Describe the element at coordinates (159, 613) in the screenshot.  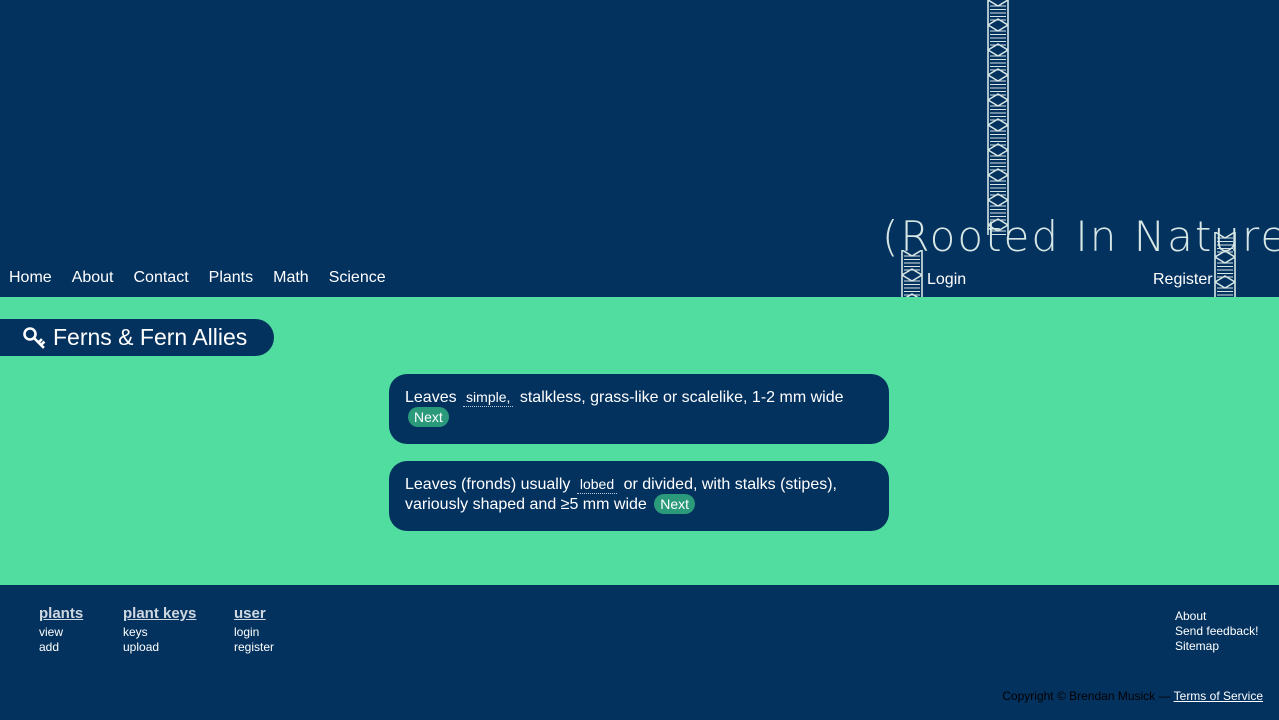
I see `footer-plant-keys-heading: plant keys` at that location.